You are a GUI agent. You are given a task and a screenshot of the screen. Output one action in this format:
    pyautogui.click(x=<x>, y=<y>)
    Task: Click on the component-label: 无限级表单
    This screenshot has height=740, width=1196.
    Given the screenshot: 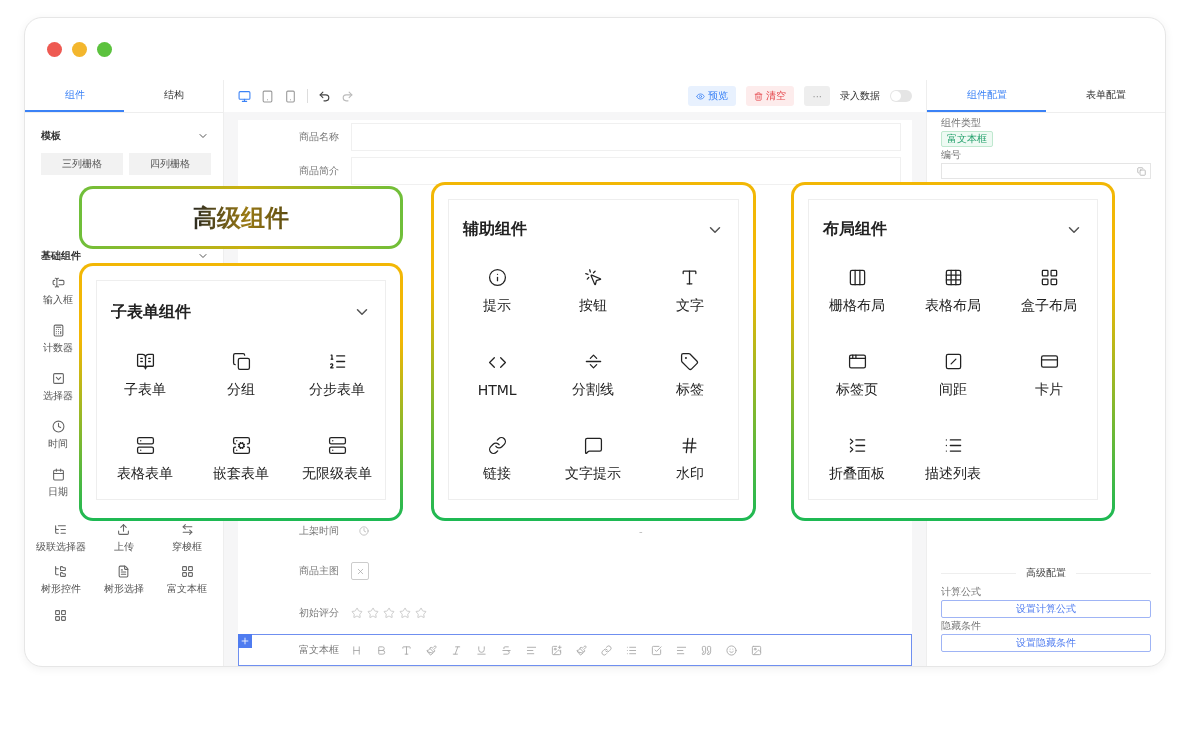 What is the action you would take?
    pyautogui.click(x=337, y=473)
    